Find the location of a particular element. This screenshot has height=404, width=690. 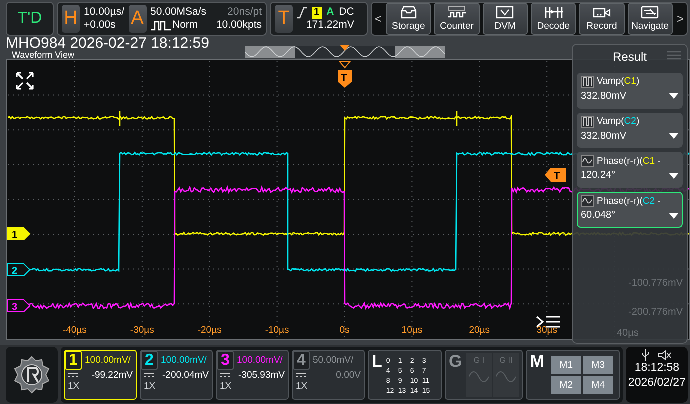

trigger-level-marker: T is located at coordinates (555, 175).